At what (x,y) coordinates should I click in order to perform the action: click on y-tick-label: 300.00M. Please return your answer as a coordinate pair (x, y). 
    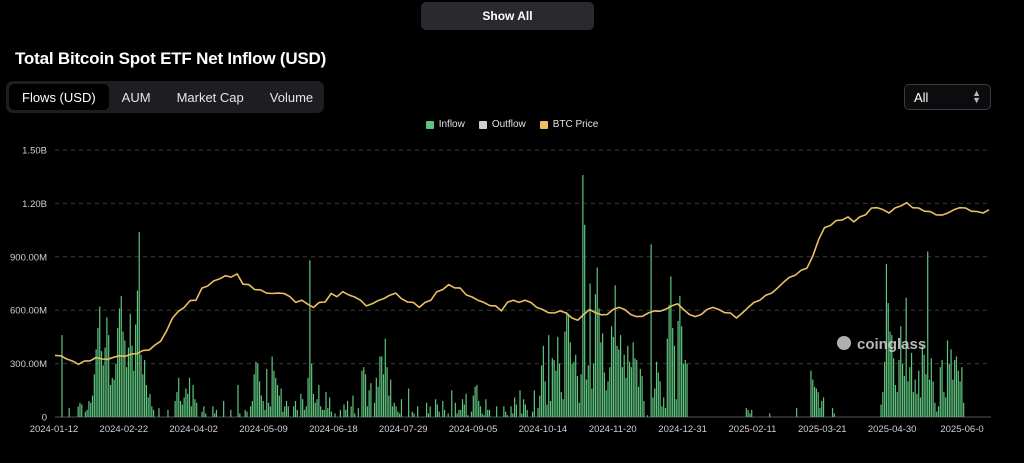
    Looking at the image, I should click on (28, 364).